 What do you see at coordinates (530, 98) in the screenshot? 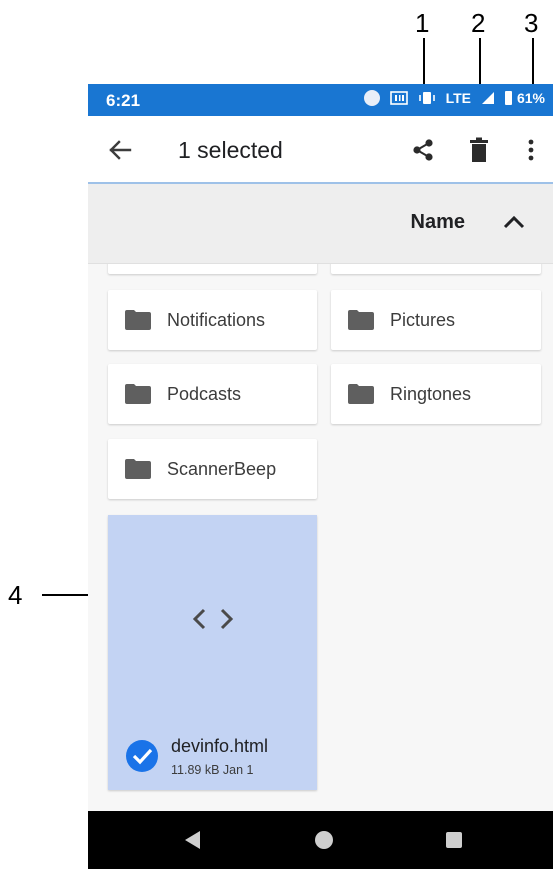
I see `battery-level: 61%` at bounding box center [530, 98].